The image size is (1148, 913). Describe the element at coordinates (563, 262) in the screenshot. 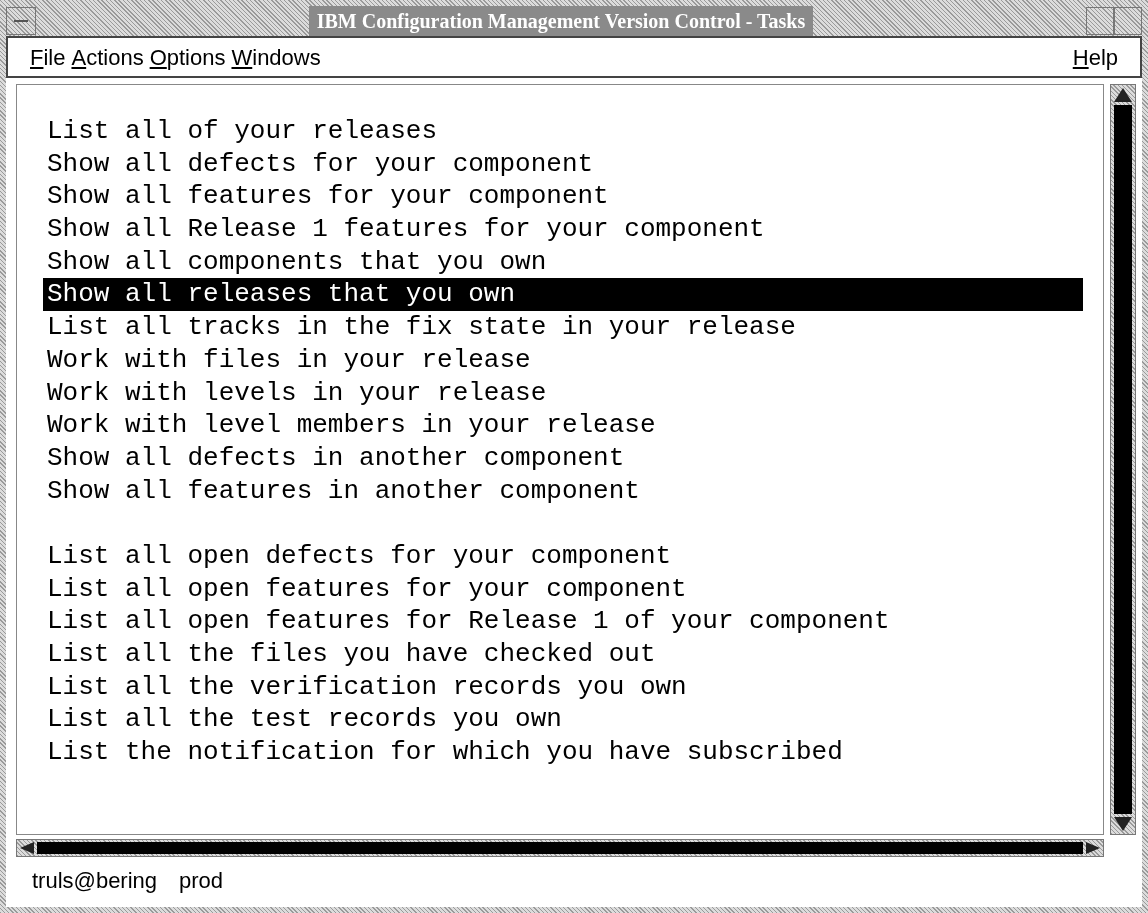

I see `task-item: Show all components that you own` at that location.